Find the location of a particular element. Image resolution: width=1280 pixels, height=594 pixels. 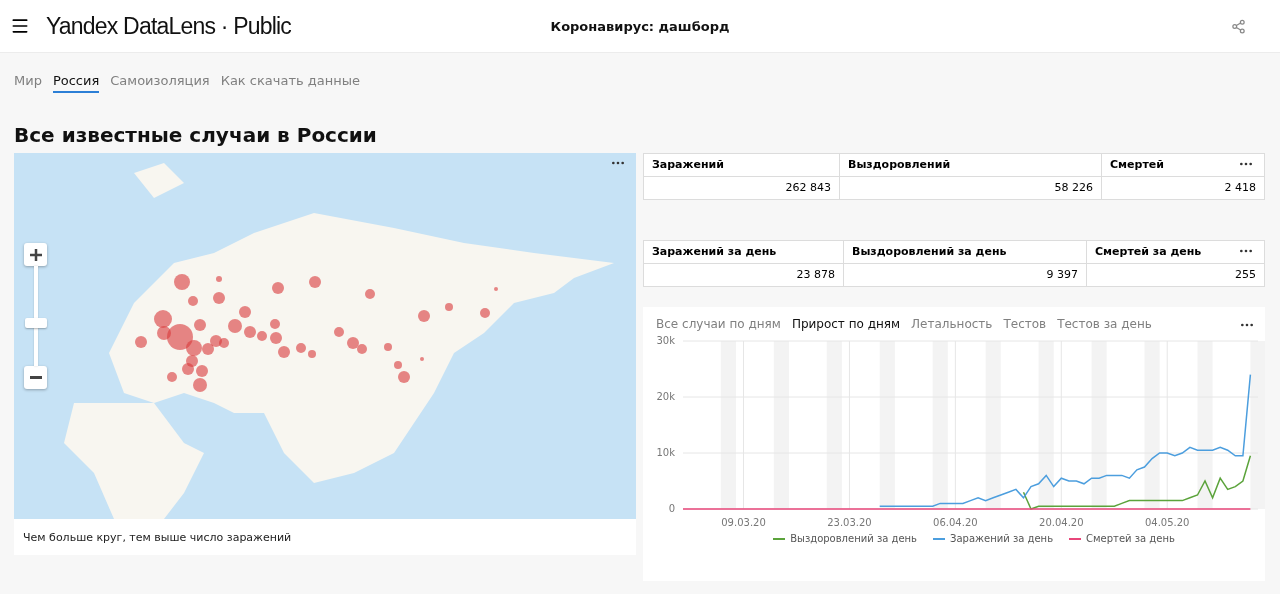

section-title: Все известные случаи в России is located at coordinates (196, 135).